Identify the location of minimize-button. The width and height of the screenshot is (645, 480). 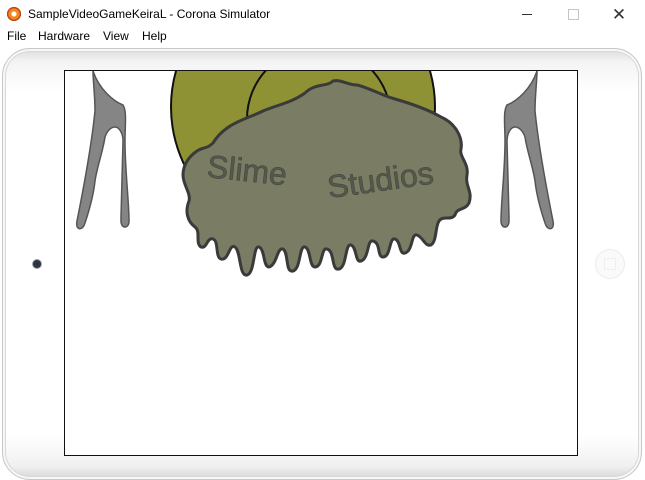
(527, 14).